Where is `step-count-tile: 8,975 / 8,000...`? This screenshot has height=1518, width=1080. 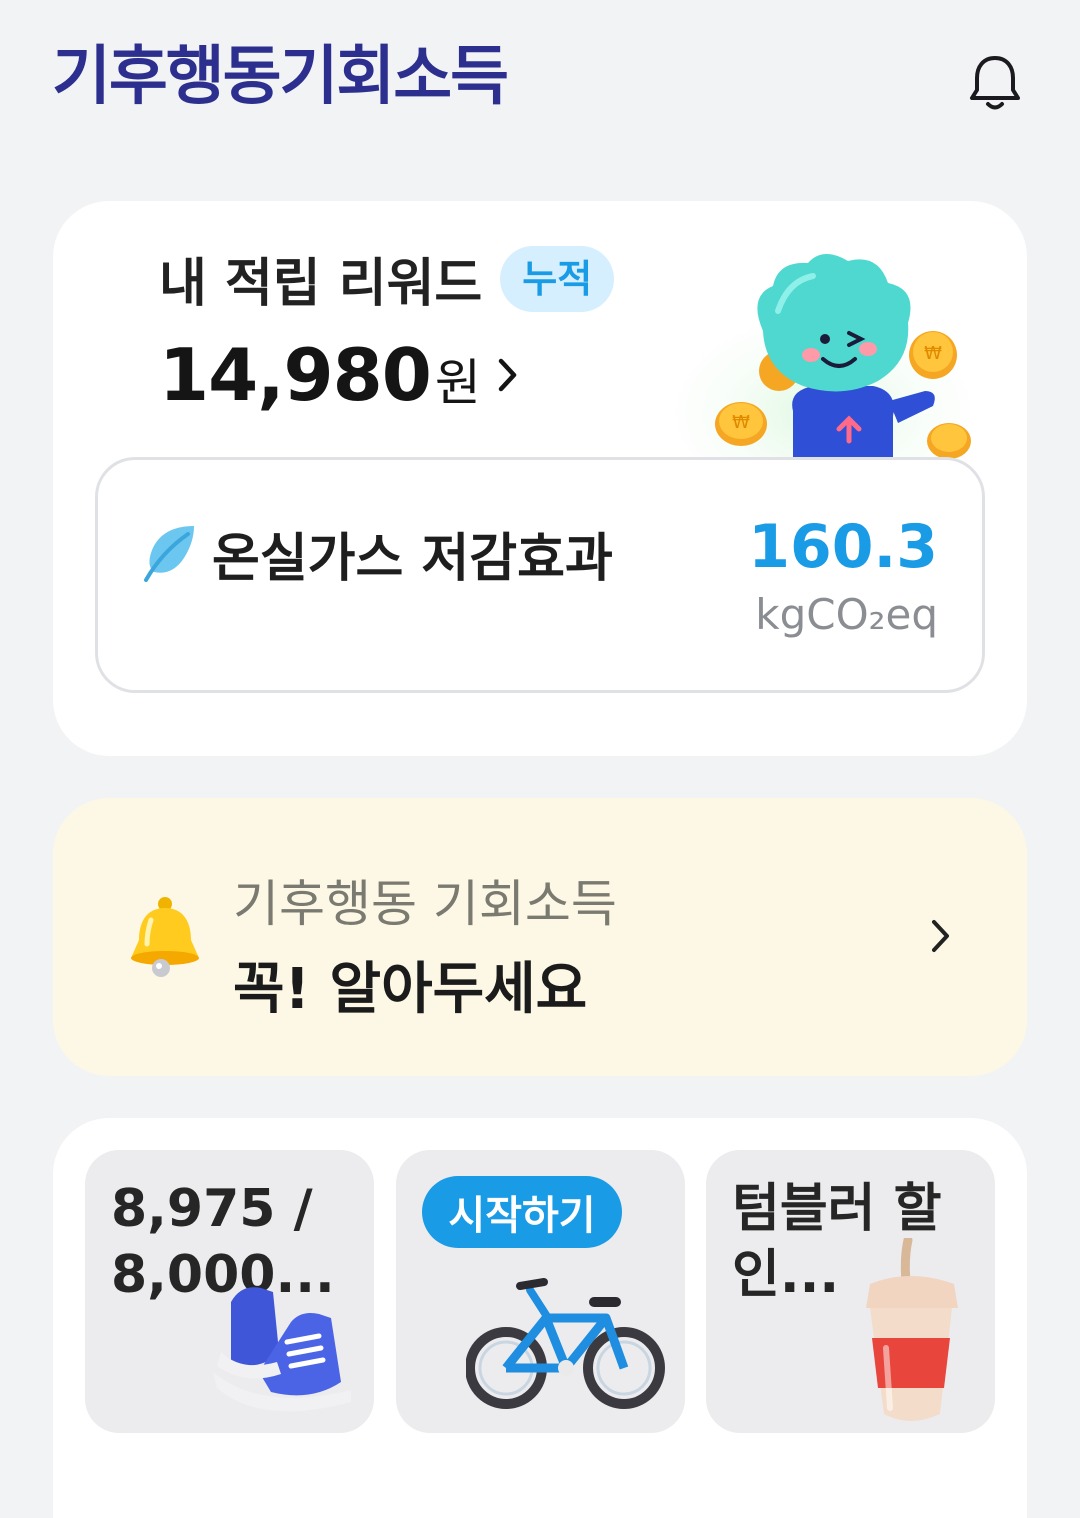 step-count-tile: 8,975 / 8,000... is located at coordinates (229, 1291).